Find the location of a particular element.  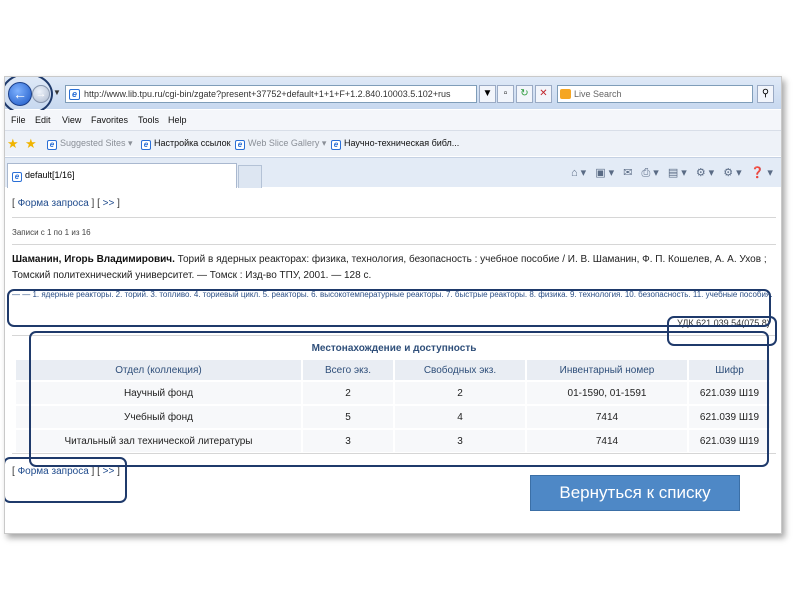

compat-view-icon: ▫ is located at coordinates (505, 94).